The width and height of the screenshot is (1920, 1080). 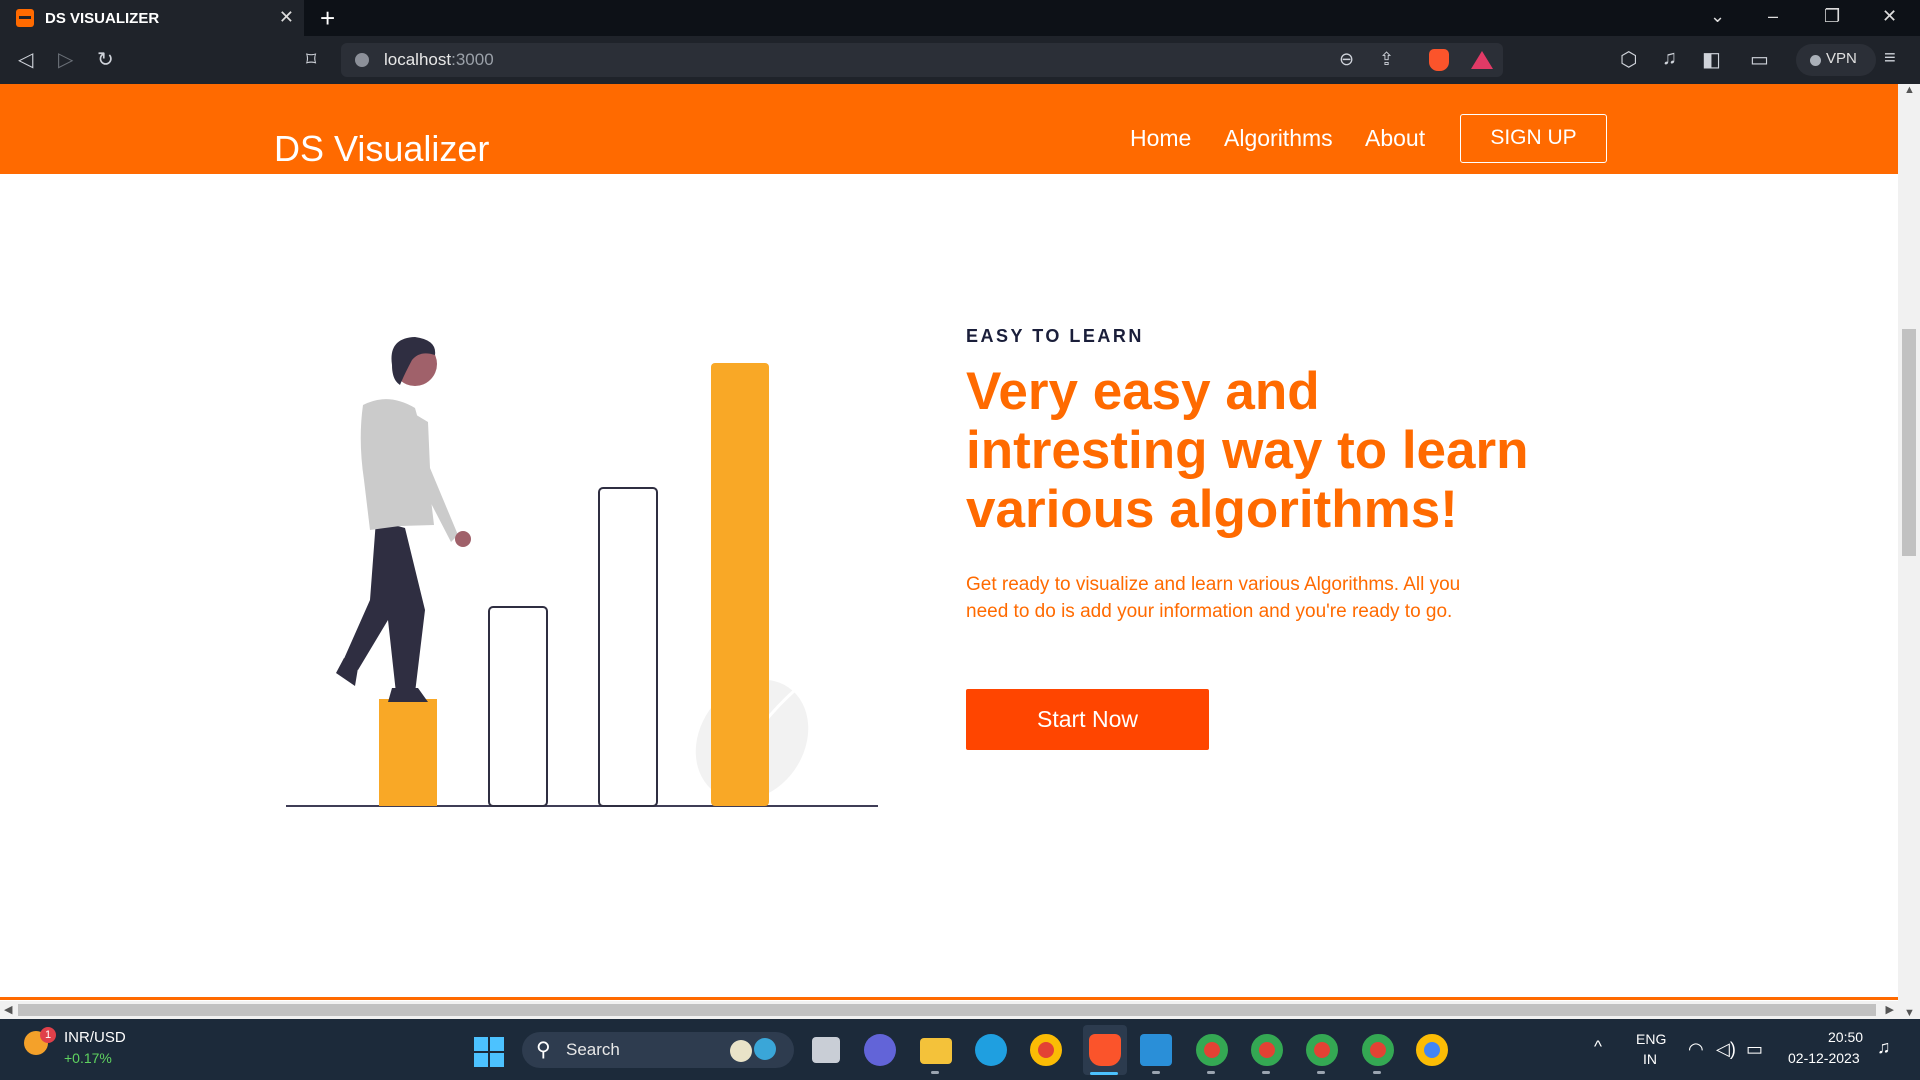 What do you see at coordinates (439, 59) in the screenshot?
I see `url-text: localhost:3000` at bounding box center [439, 59].